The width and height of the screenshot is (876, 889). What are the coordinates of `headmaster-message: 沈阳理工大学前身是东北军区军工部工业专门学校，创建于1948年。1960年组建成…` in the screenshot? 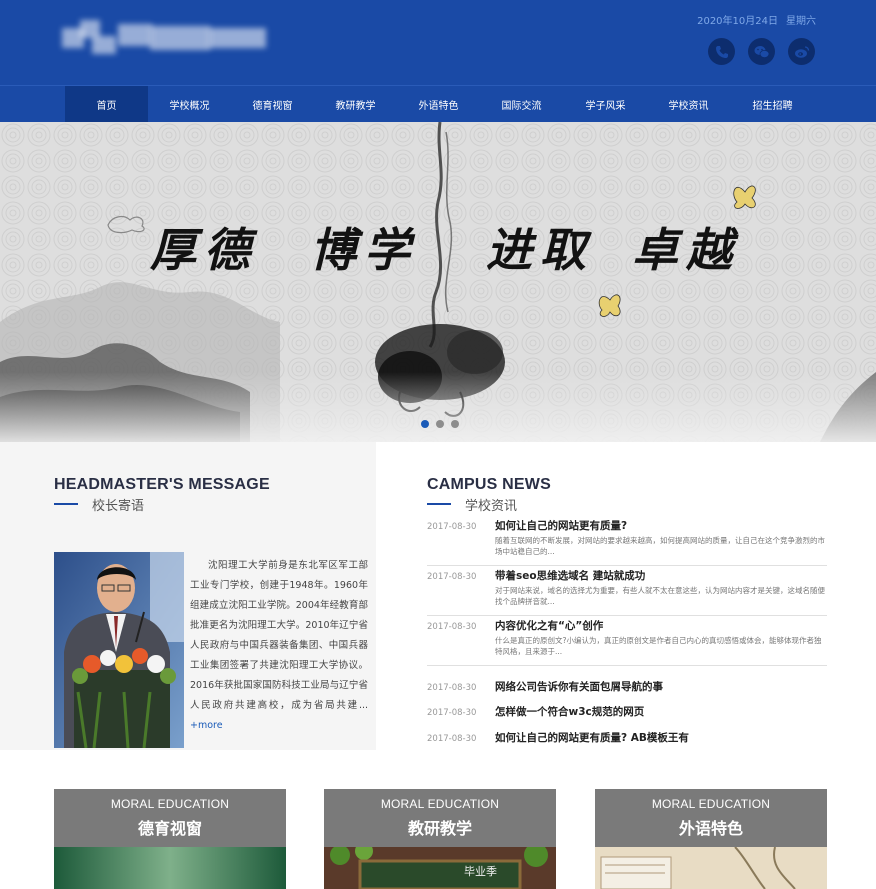 It's located at (279, 646).